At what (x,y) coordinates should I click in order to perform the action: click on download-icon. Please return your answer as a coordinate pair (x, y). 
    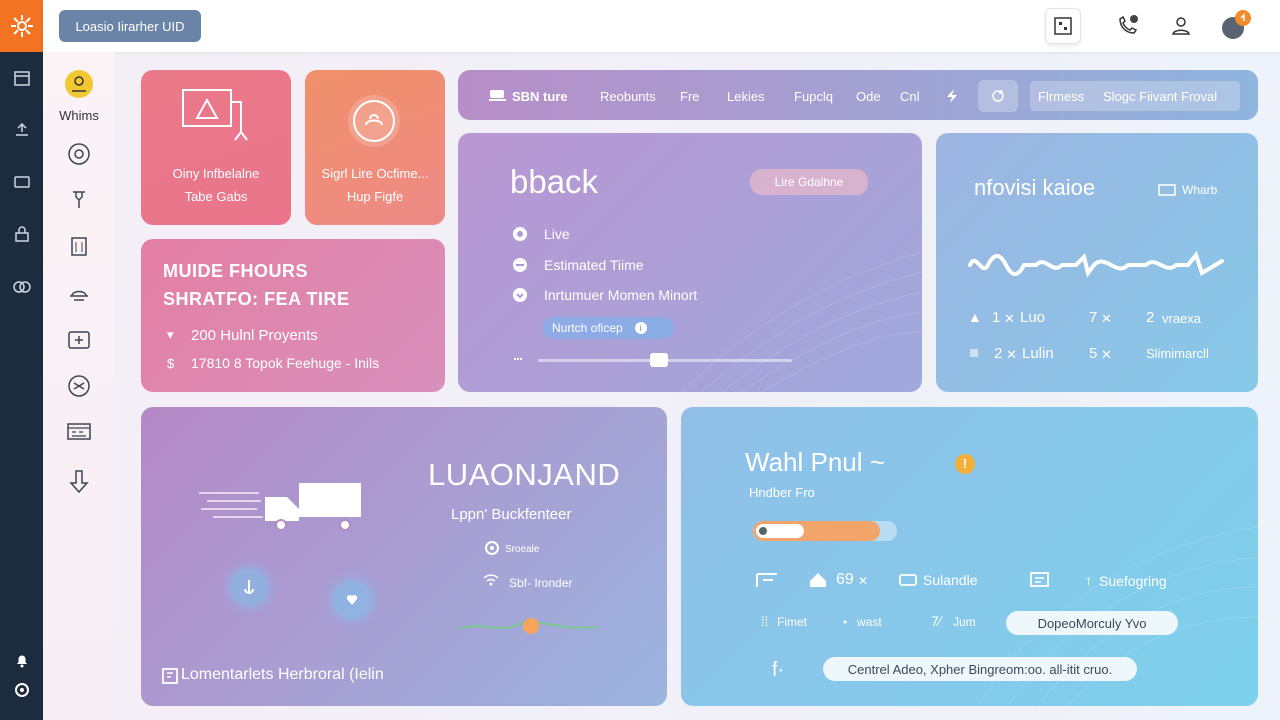
    Looking at the image, I should click on (79, 482).